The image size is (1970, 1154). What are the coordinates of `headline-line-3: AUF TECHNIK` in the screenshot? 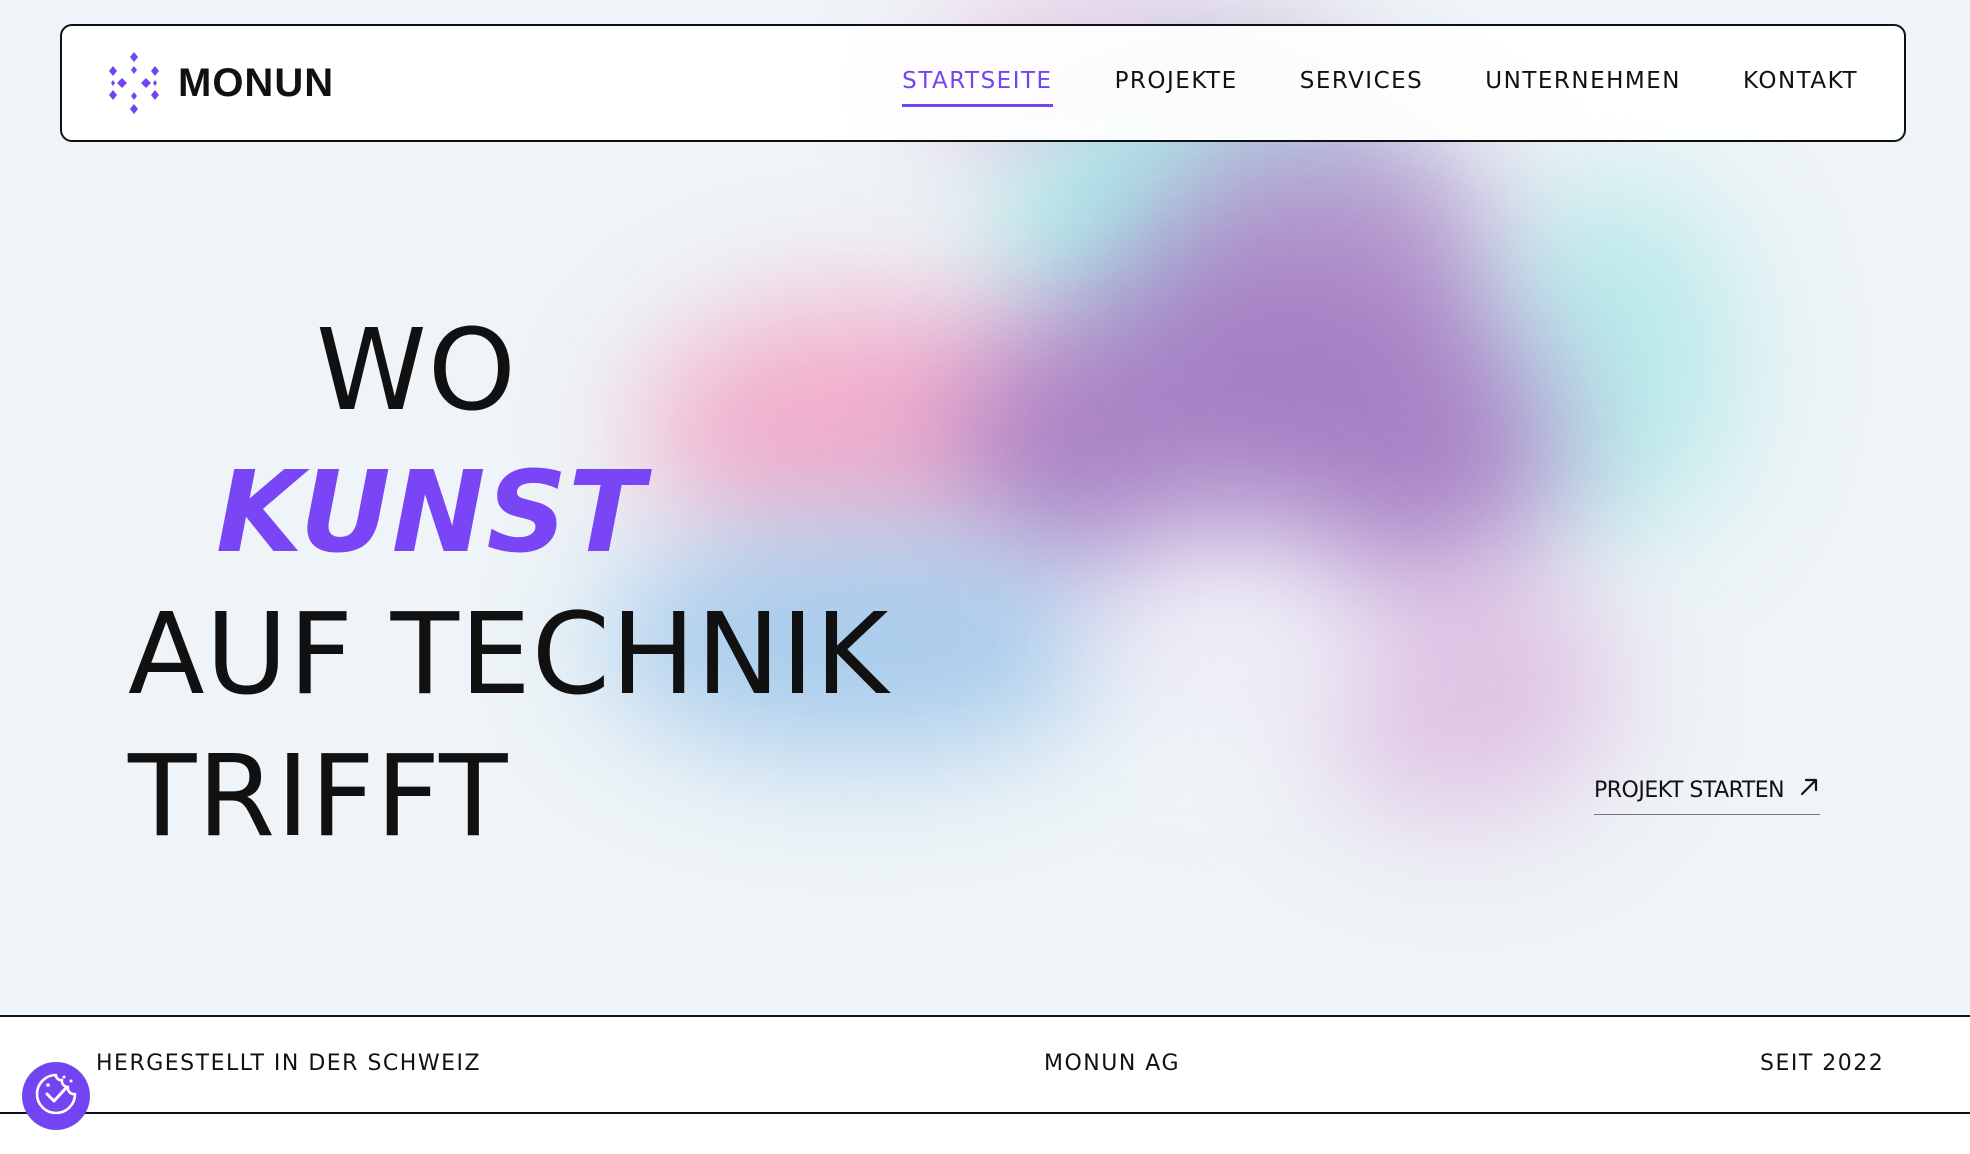 It's located at (509, 655).